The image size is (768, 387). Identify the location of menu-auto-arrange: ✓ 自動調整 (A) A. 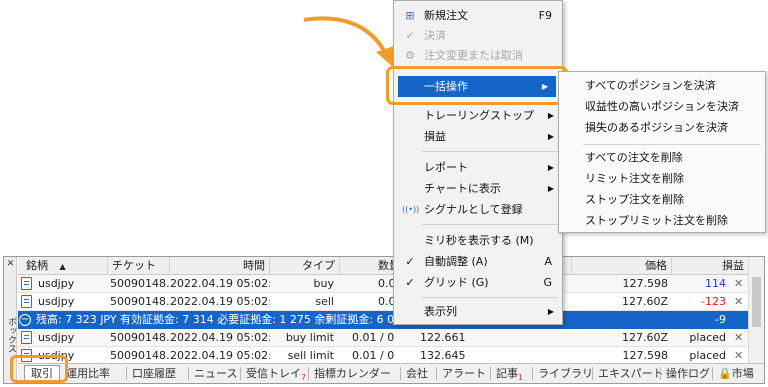
(478, 261).